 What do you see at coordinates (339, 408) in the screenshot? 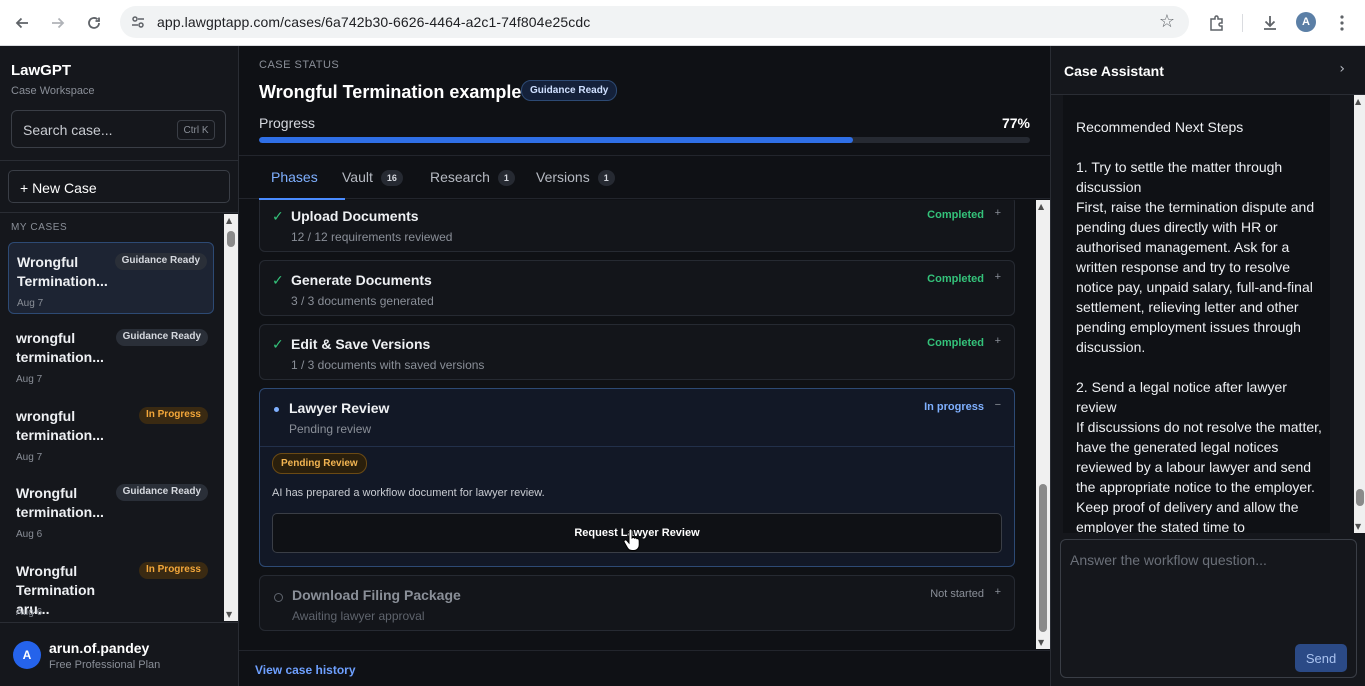
I see `phase-title: Lawyer Review` at bounding box center [339, 408].